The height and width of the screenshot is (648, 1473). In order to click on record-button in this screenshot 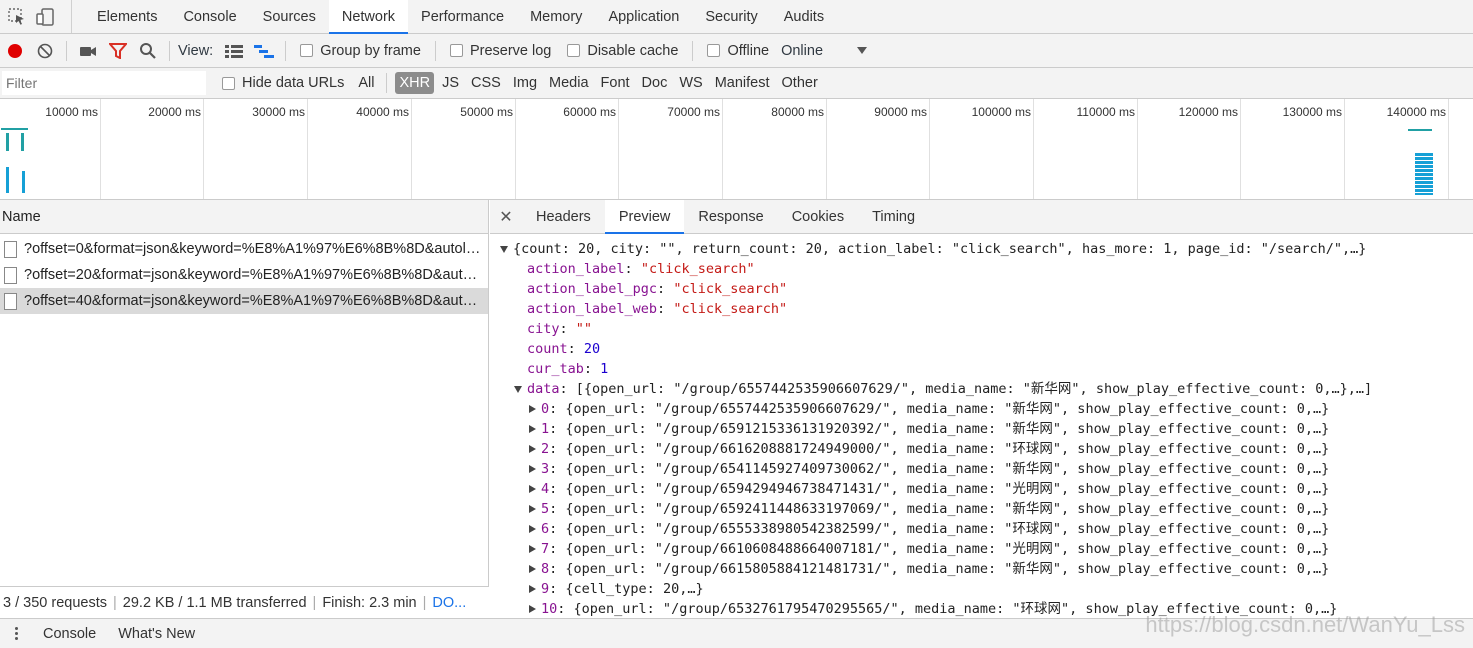, I will do `click(15, 51)`.